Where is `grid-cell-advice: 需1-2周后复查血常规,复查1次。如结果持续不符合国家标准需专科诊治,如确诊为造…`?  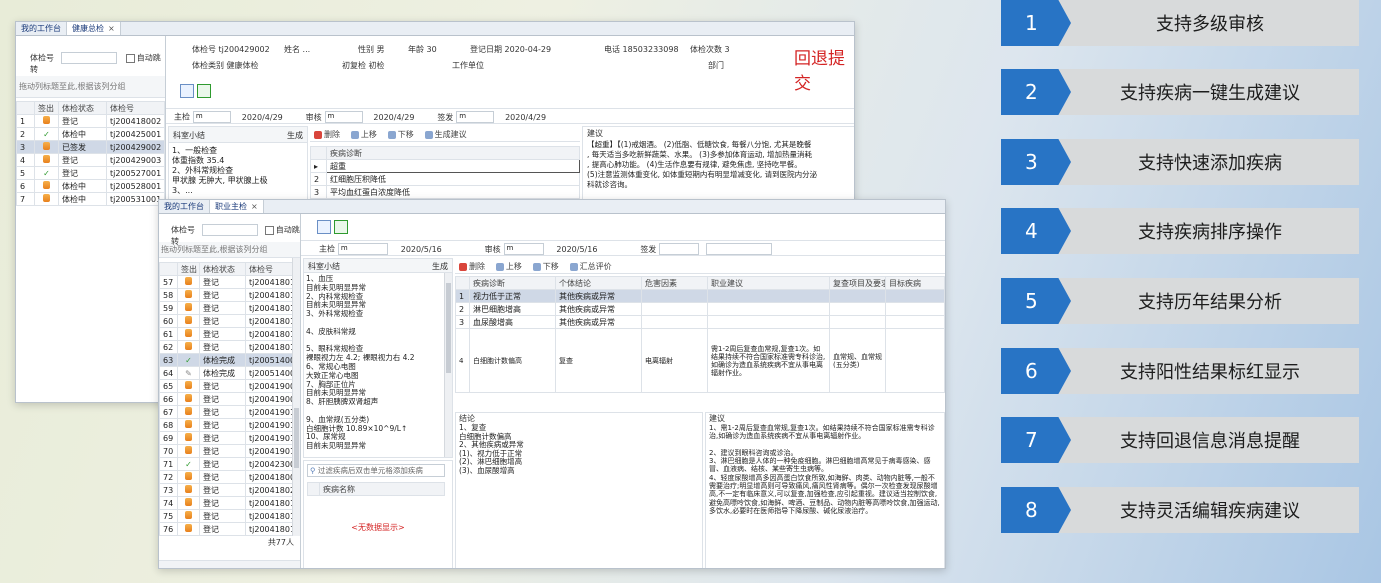
grid-cell-advice: 需1-2周后复查血常规,复查1次。如结果持续不符合国家标准需专科诊治,如确诊为造… is located at coordinates (768, 360).